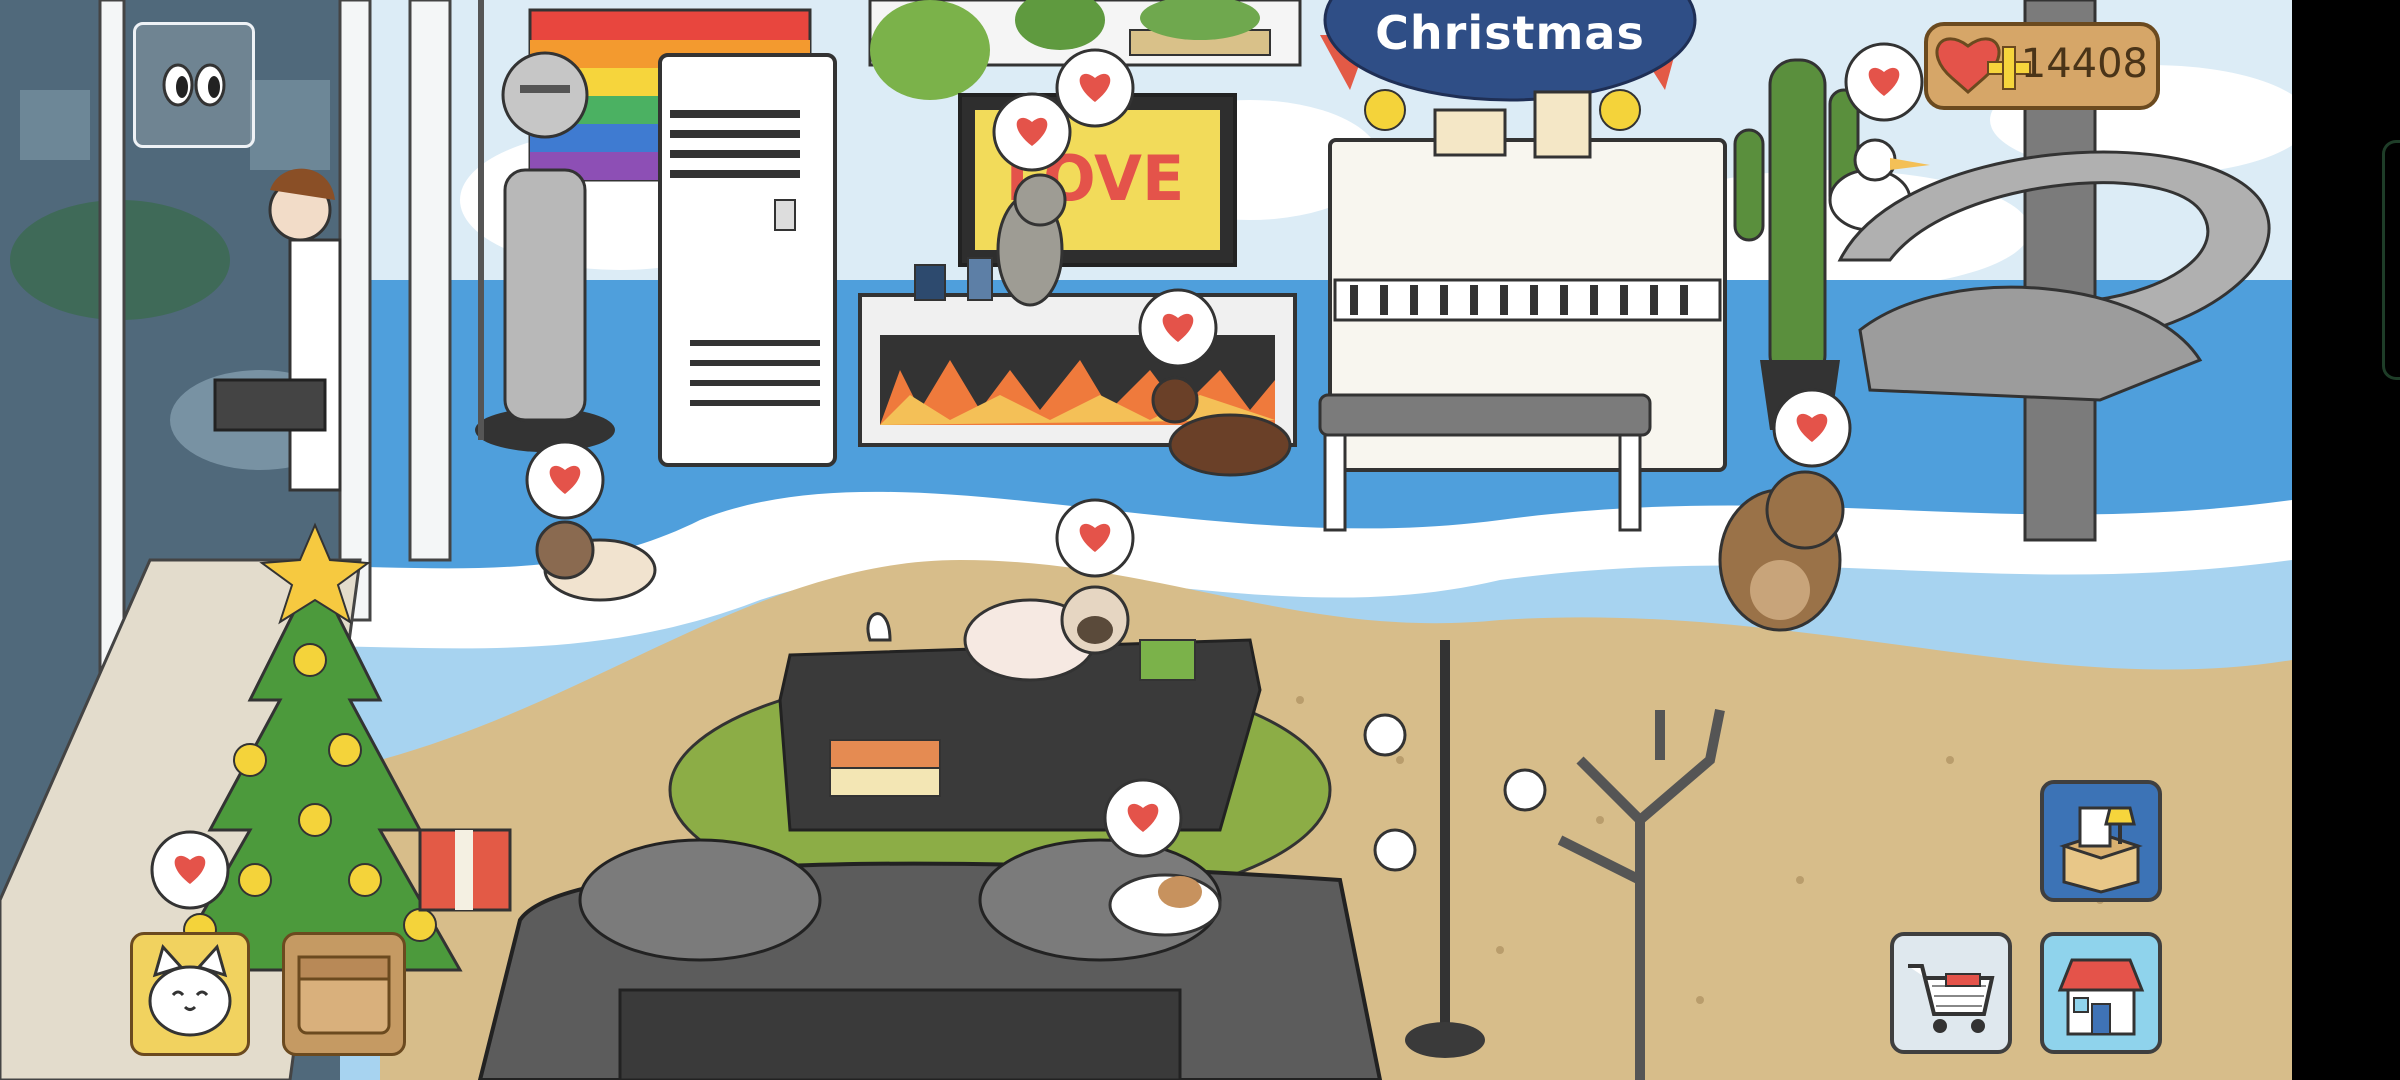 The height and width of the screenshot is (1080, 2400). I want to click on event-banner: Christmas, so click(1510, 35).